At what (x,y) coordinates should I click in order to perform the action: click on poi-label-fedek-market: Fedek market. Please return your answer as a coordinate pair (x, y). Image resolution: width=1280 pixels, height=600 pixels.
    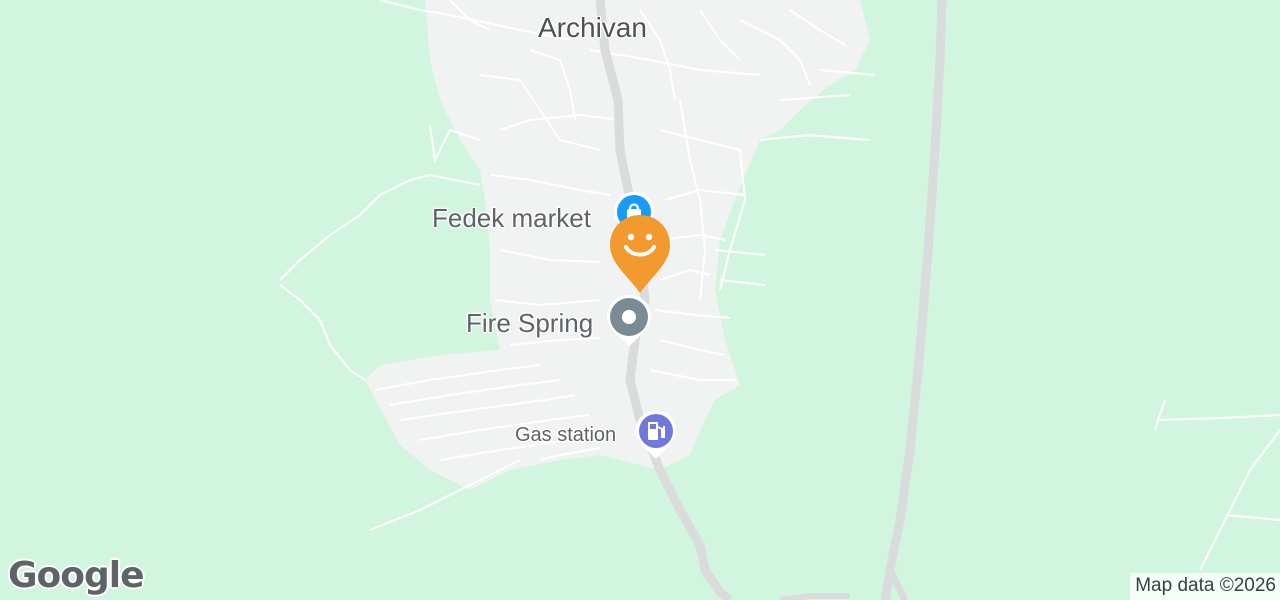
    Looking at the image, I should click on (511, 218).